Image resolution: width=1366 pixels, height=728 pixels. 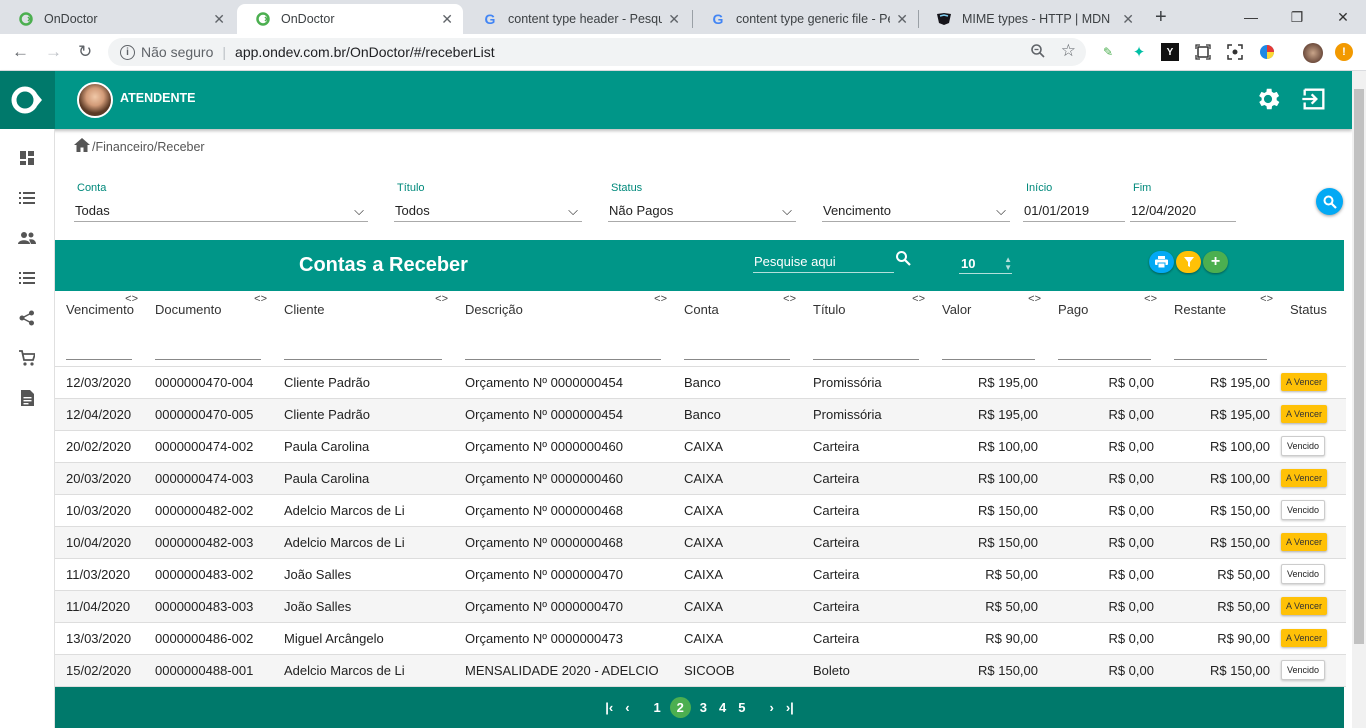 I want to click on conta-select: Todas ⌵, so click(x=221, y=211).